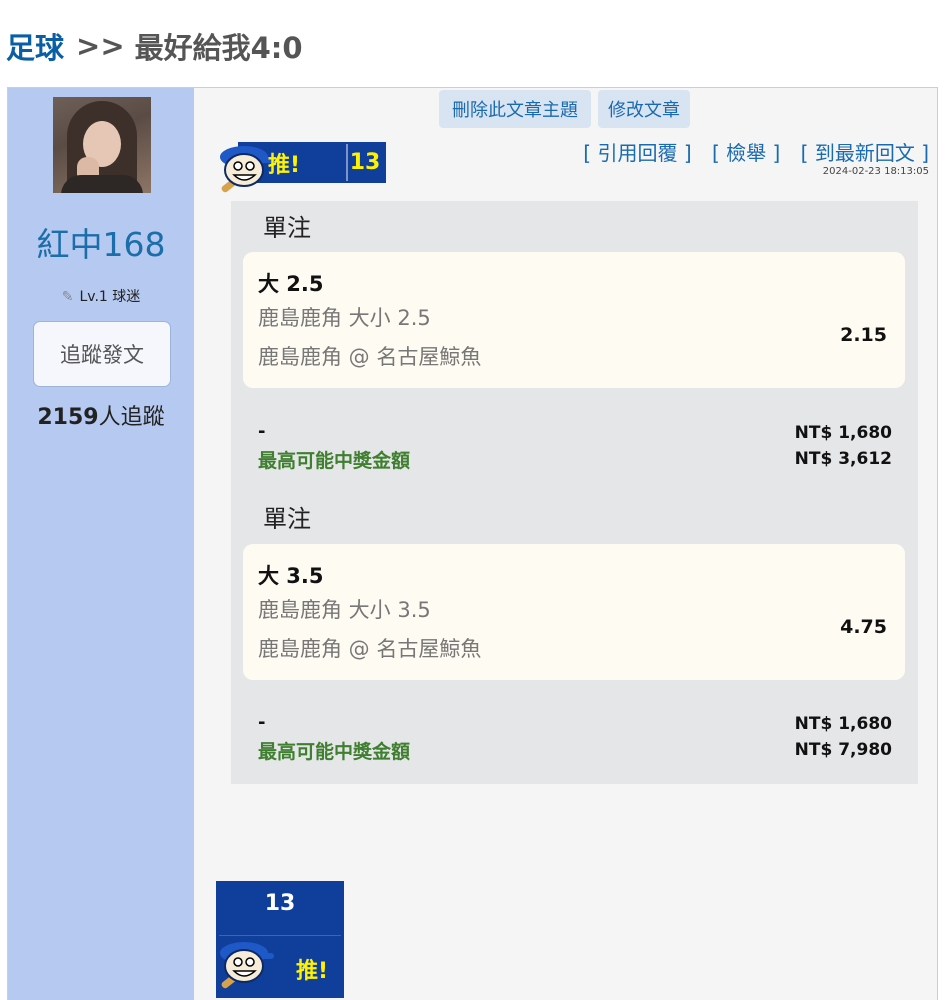  I want to click on delete-topic-button: 刪除此文章主題, so click(515, 109).